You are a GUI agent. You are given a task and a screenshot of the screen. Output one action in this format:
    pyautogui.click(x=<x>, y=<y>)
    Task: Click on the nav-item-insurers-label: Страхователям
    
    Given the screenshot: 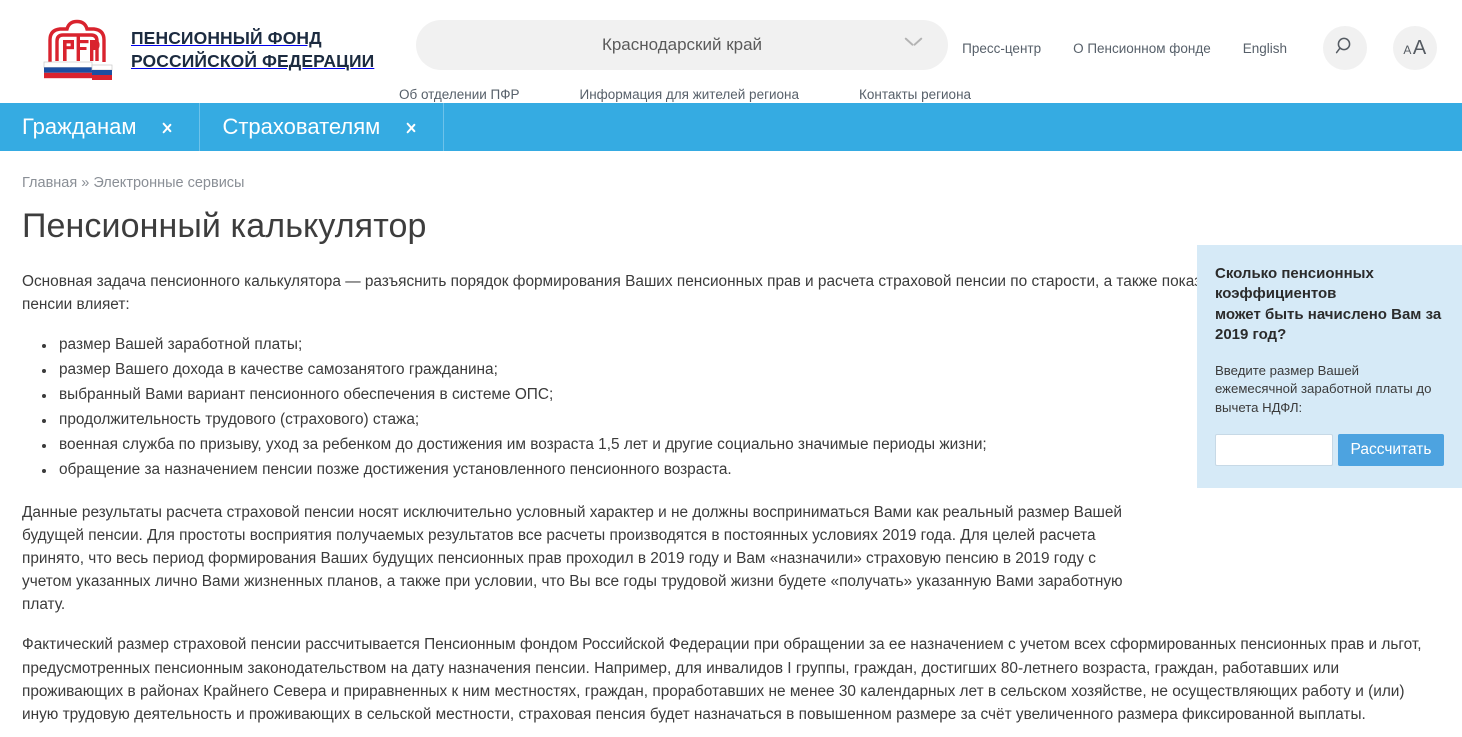 What is the action you would take?
    pyautogui.click(x=301, y=126)
    